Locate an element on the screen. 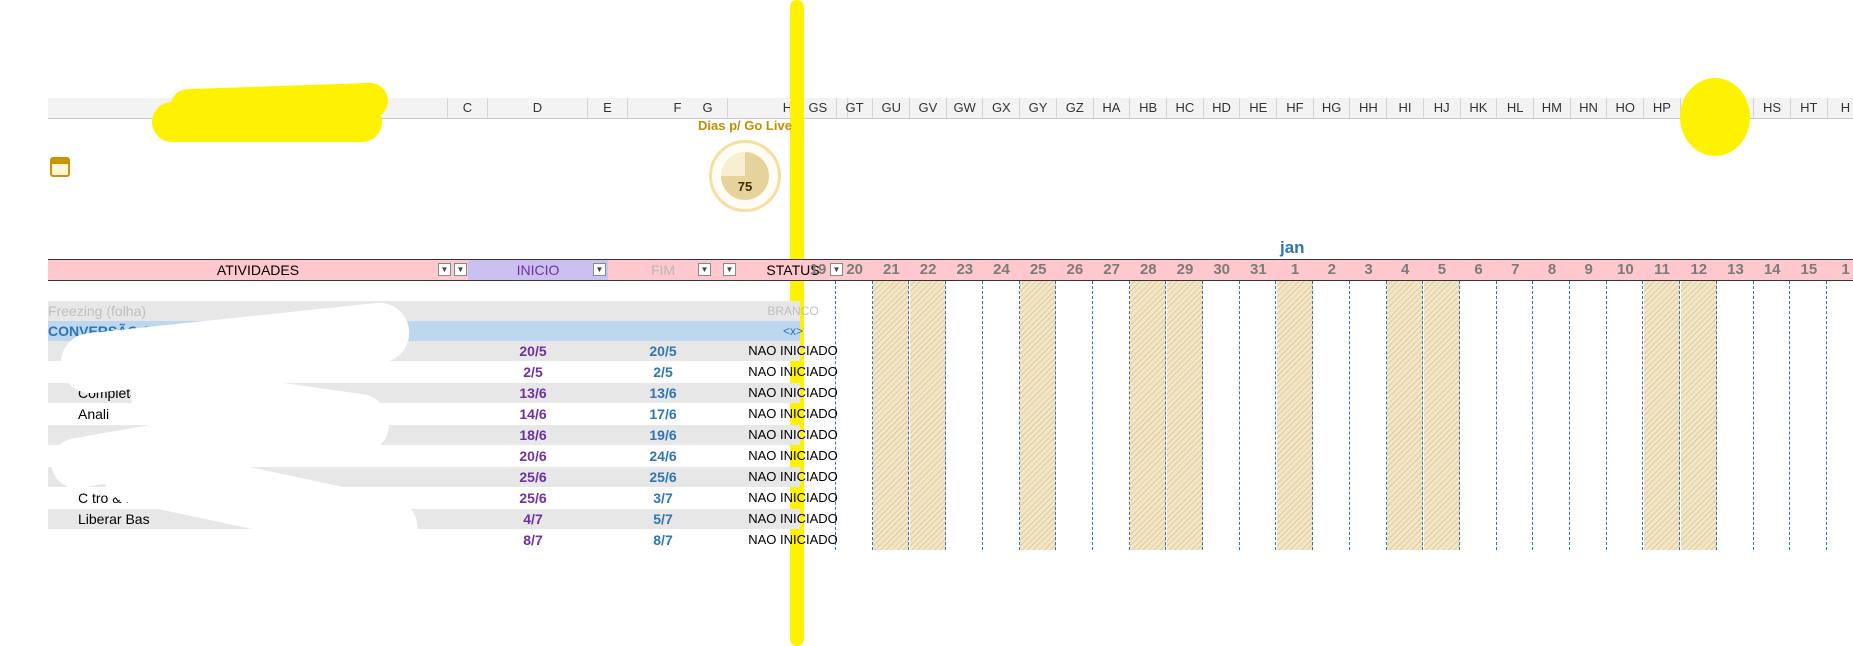 This screenshot has height=646, width=1853. column-header-hb: HB is located at coordinates (1148, 108).